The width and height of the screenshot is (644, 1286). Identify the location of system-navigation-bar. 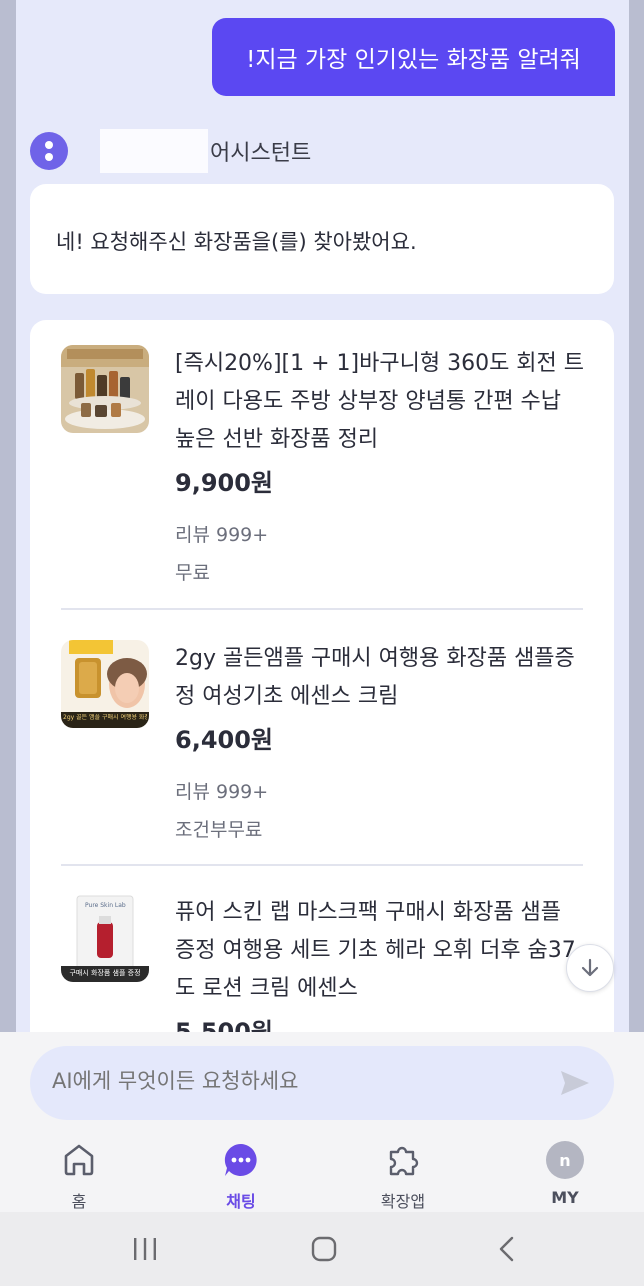
(322, 1249).